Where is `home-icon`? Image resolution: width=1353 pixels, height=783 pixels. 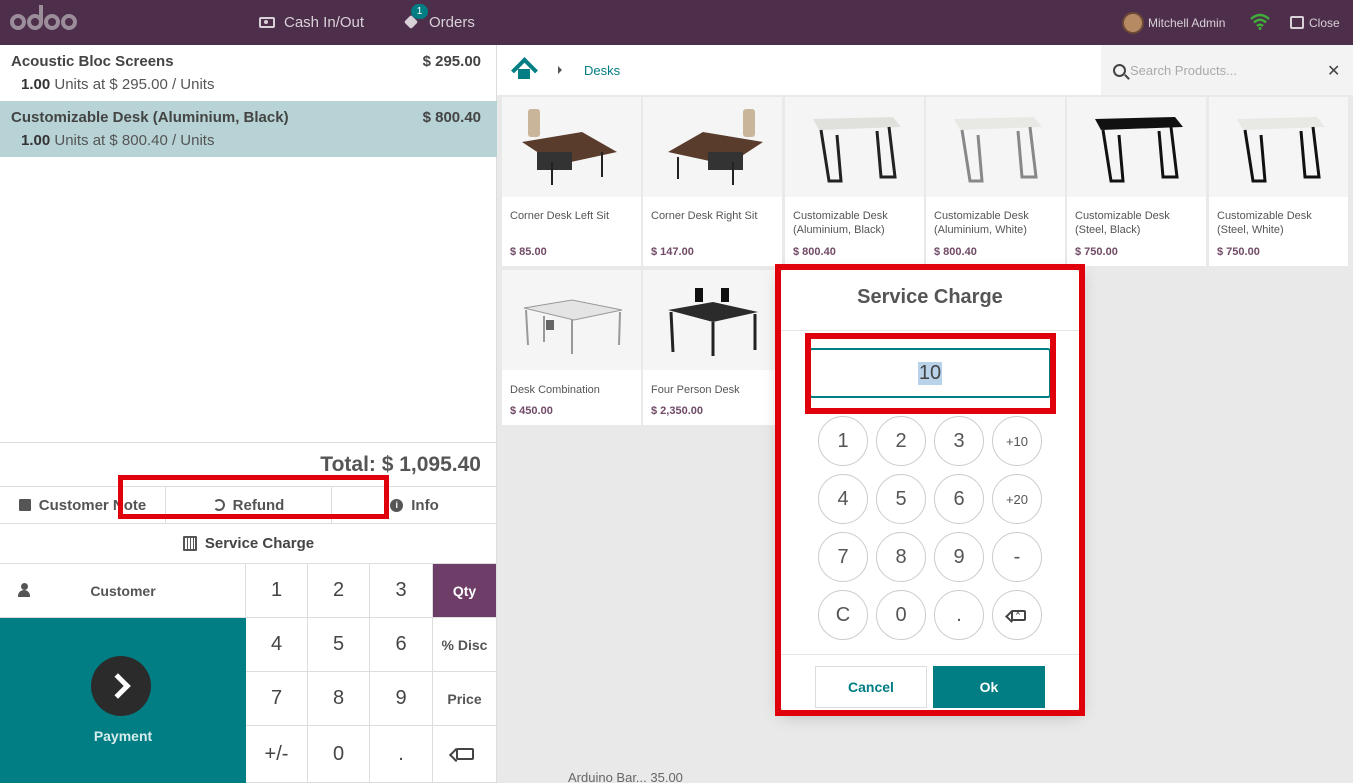
home-icon is located at coordinates (524, 70).